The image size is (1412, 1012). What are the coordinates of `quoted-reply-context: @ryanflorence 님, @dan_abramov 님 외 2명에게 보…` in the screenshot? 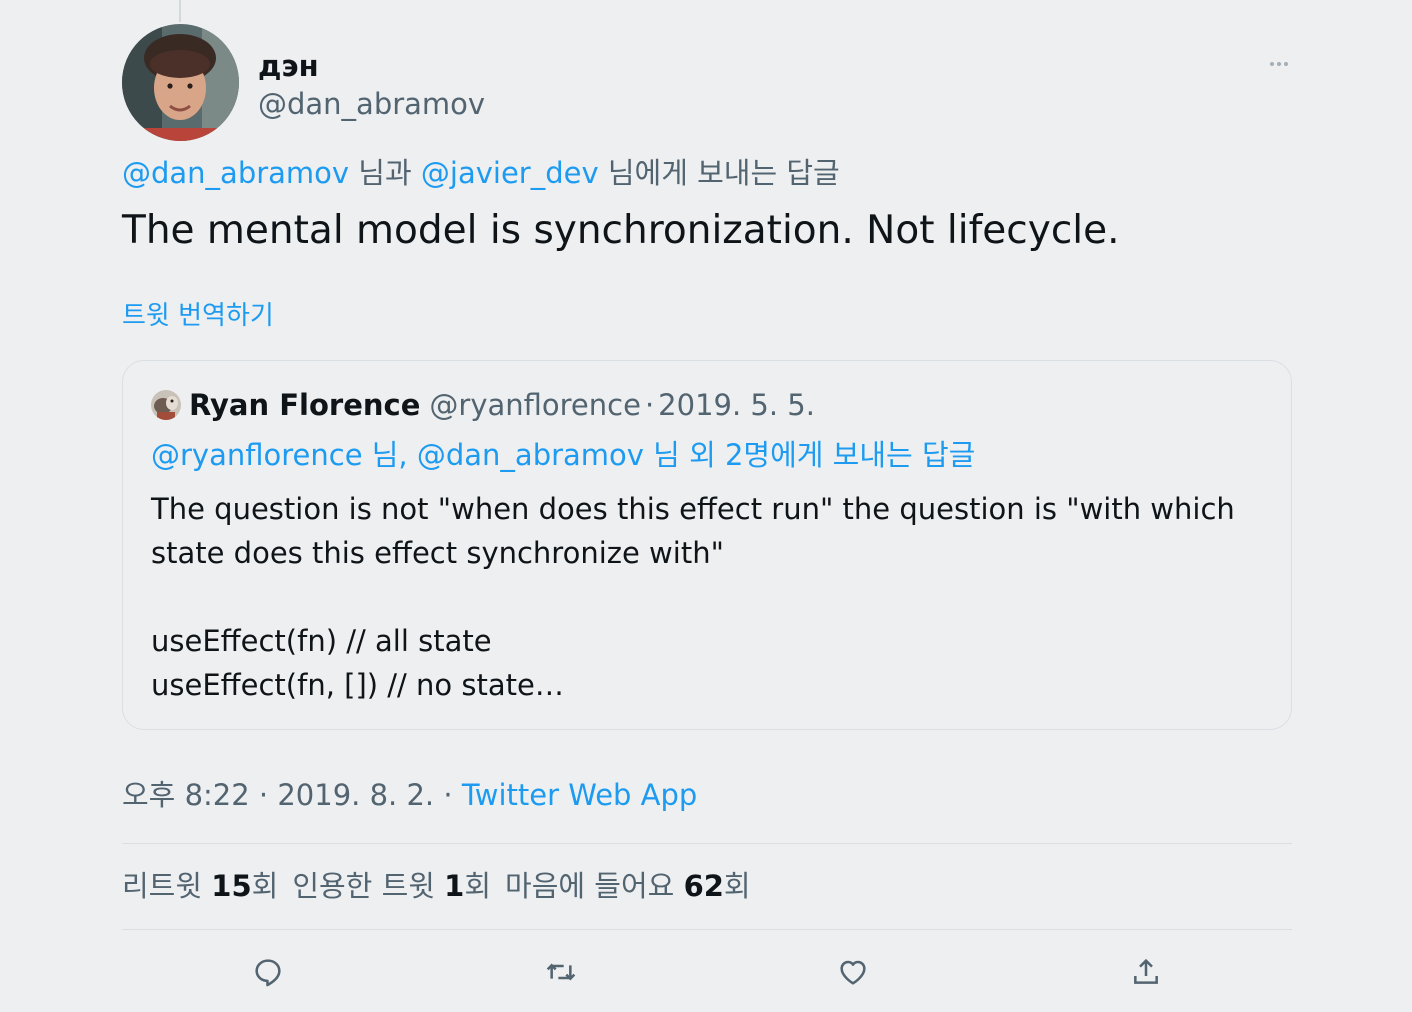 It's located at (563, 455).